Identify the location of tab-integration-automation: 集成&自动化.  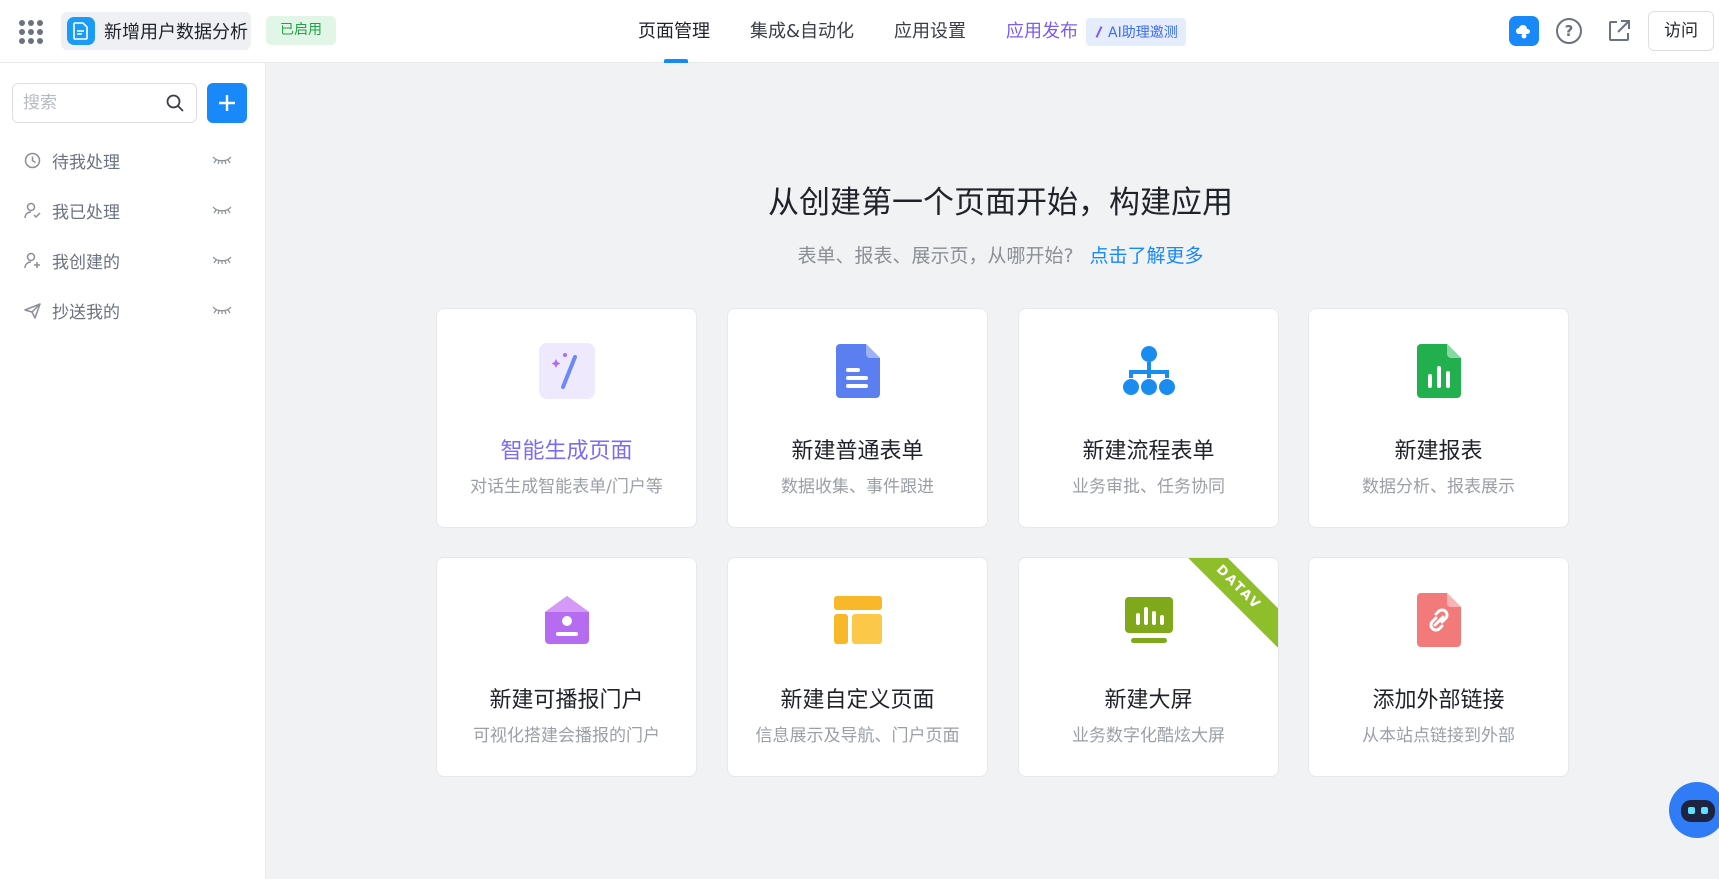
(802, 31).